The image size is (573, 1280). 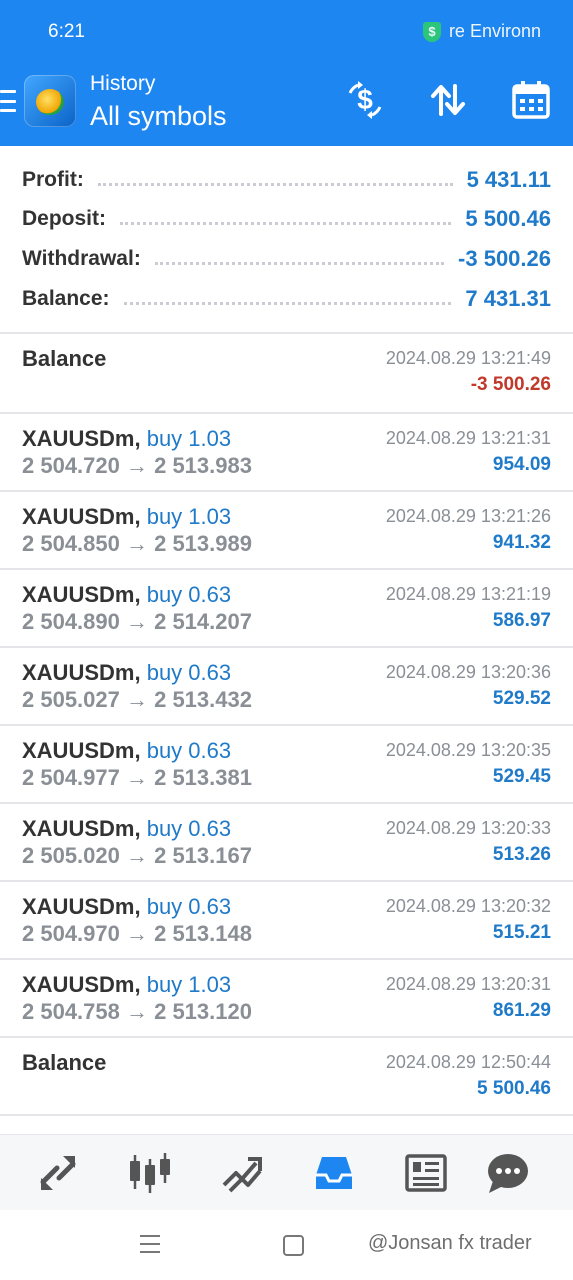 I want to click on app-logo, so click(x=50, y=101).